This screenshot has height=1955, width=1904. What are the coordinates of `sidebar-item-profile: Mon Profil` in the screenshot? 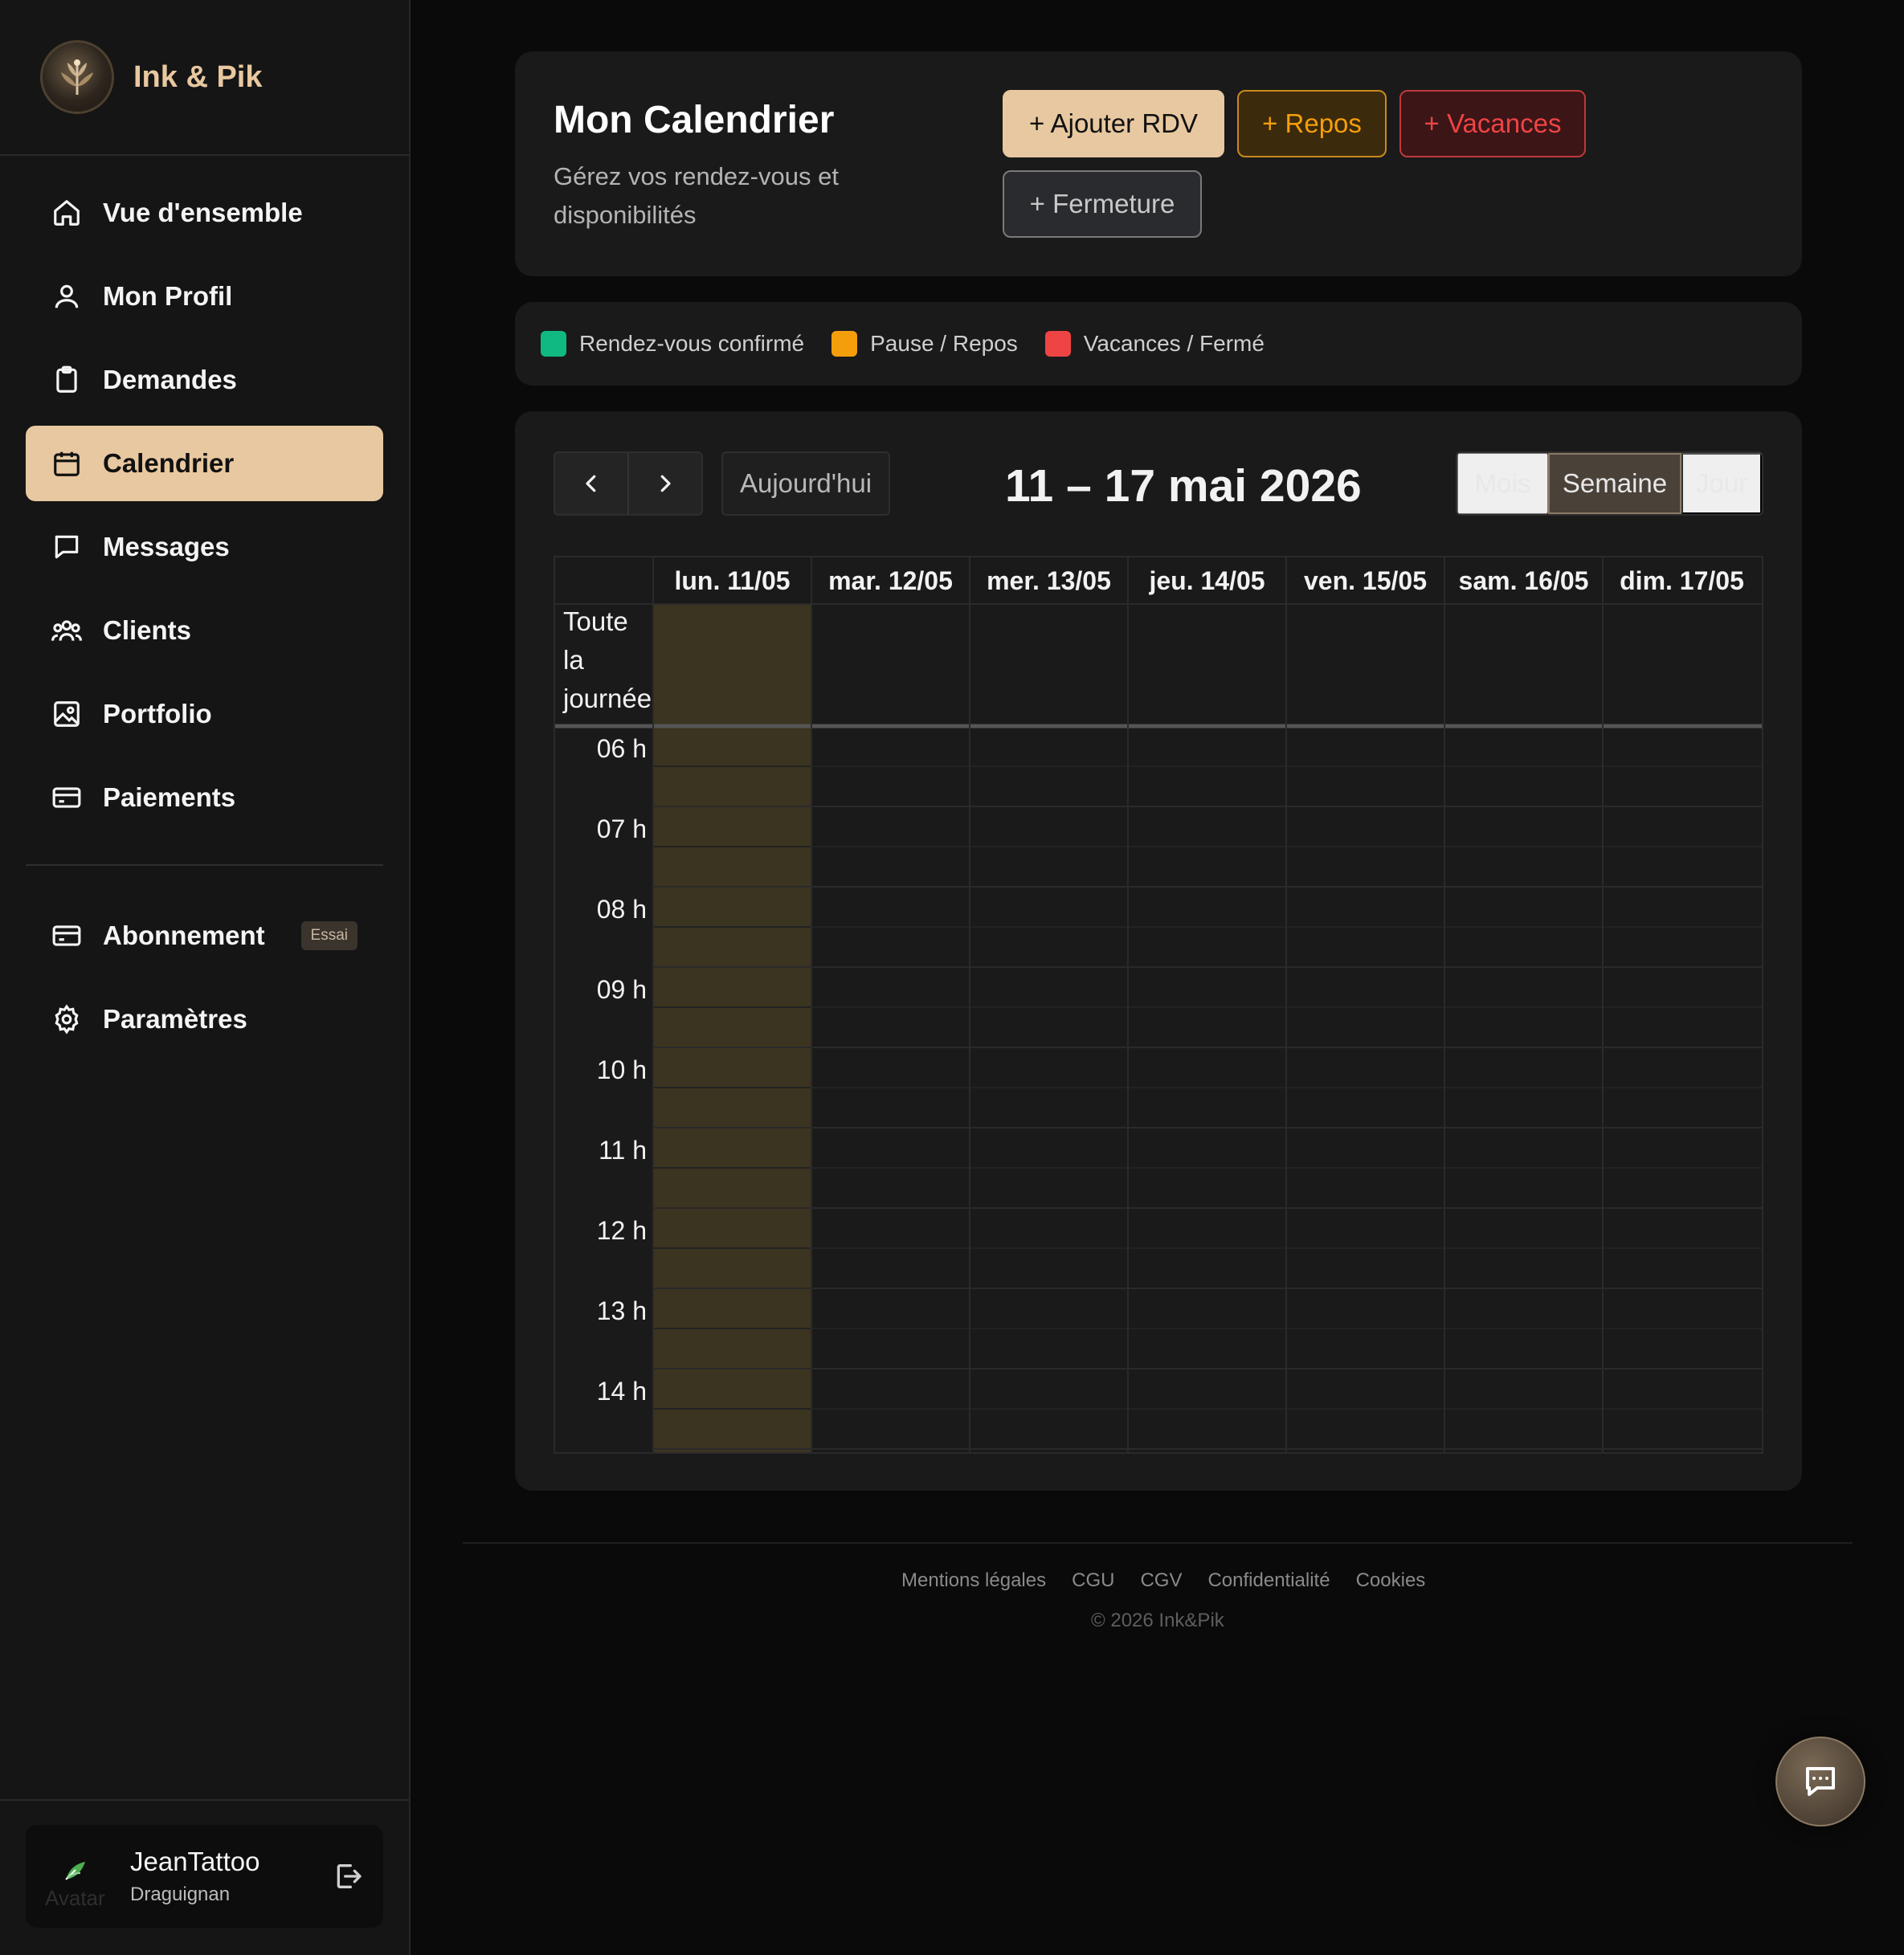 It's located at (204, 296).